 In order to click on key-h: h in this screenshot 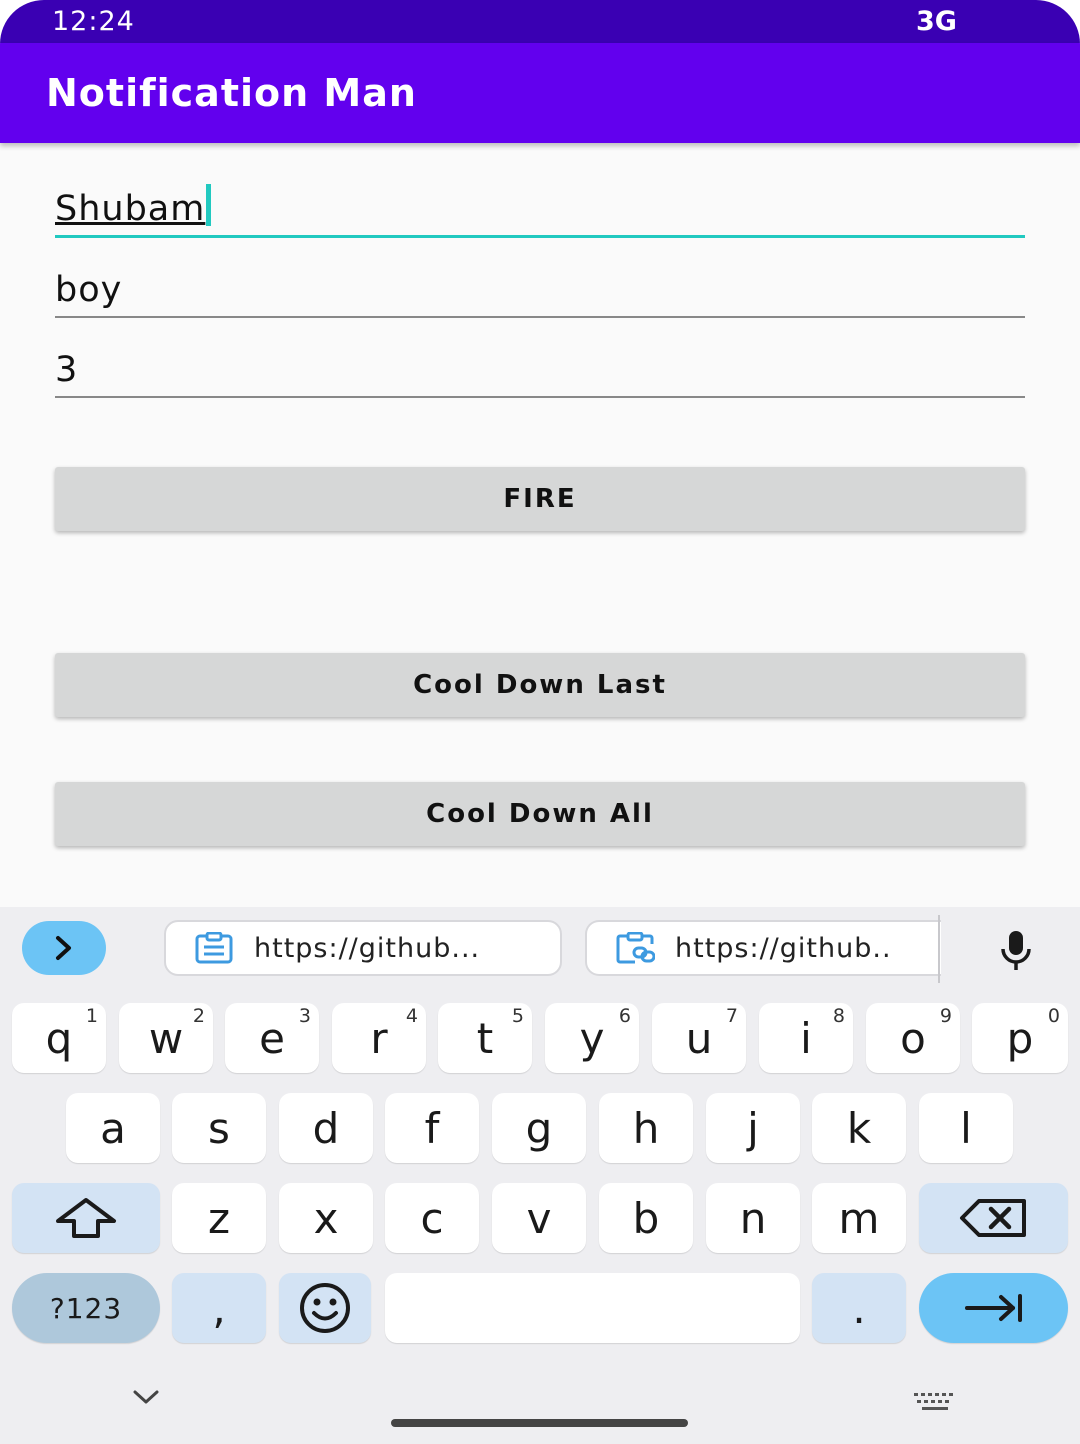, I will do `click(646, 1128)`.